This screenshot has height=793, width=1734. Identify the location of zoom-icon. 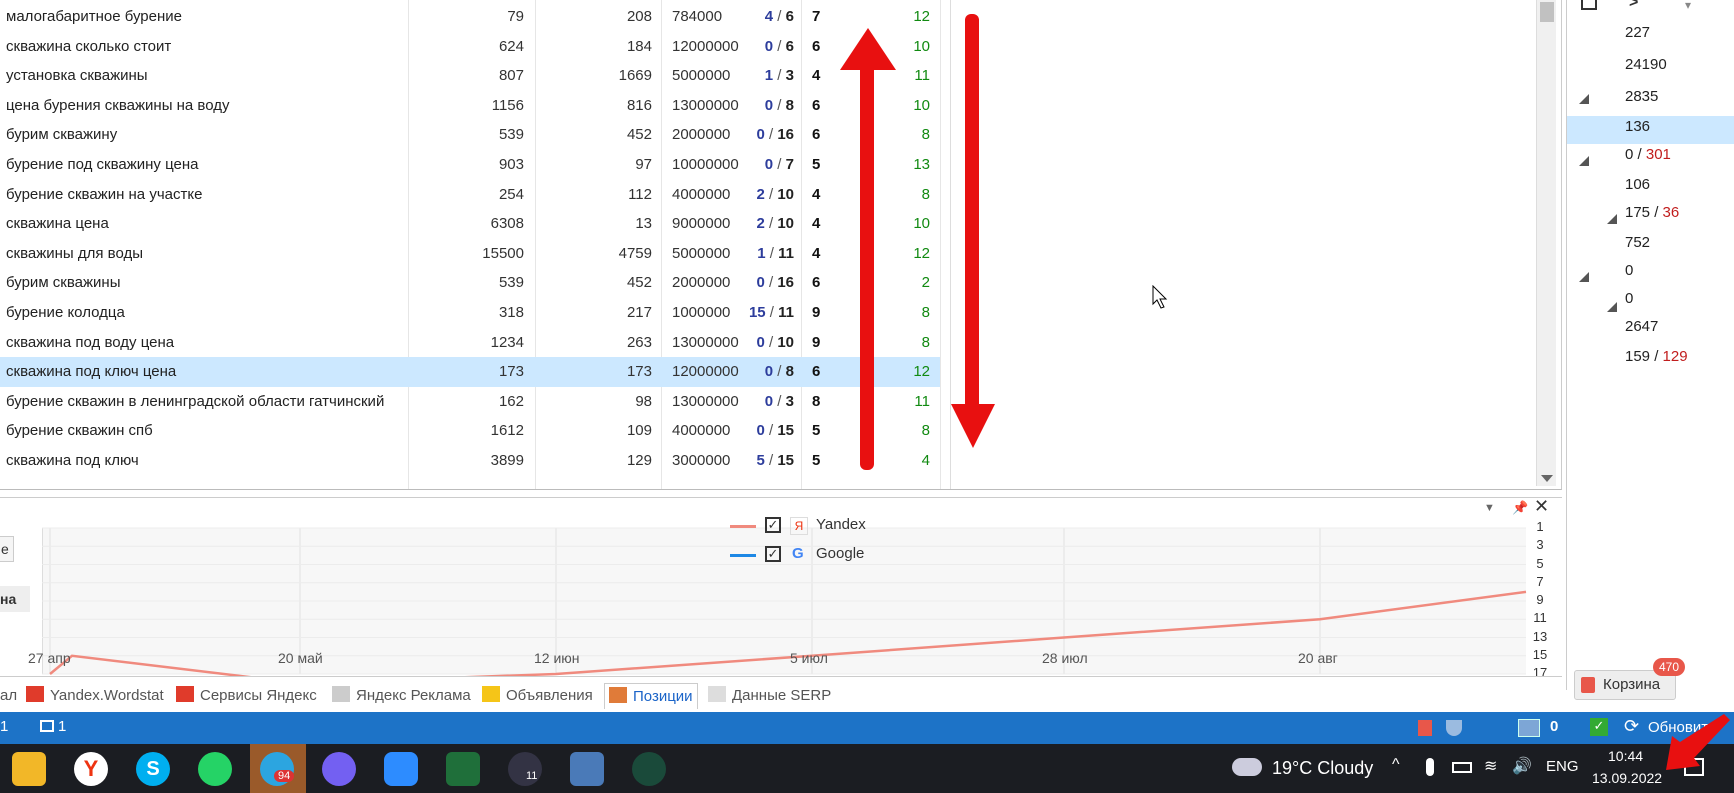
(401, 769).